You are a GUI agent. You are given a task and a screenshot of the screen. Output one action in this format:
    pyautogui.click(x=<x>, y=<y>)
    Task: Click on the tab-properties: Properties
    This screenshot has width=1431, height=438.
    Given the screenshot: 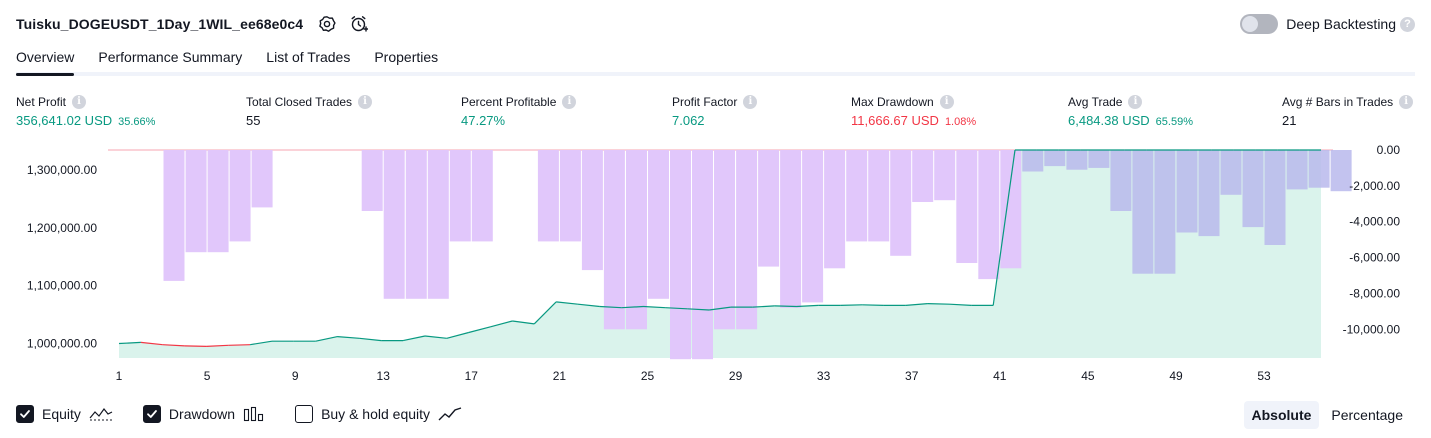 What is the action you would take?
    pyautogui.click(x=406, y=59)
    